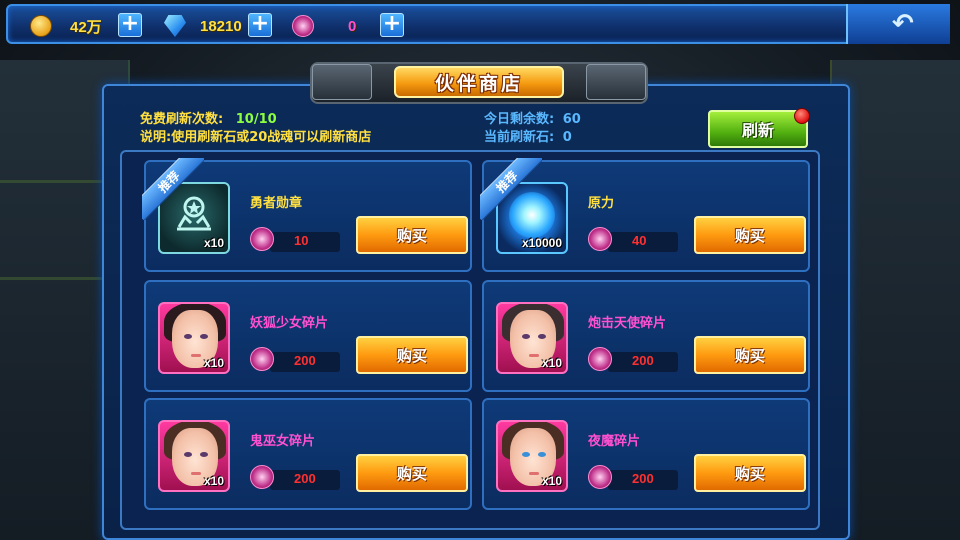 The image size is (960, 540). I want to click on item-name: 勇者勋章, so click(276, 203).